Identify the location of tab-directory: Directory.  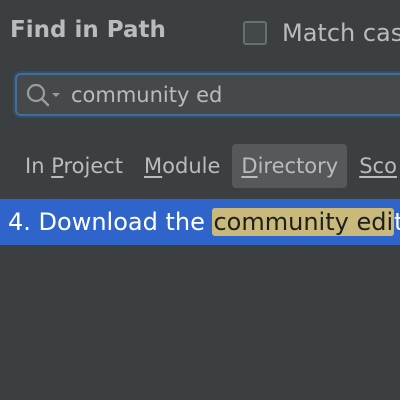
(290, 166).